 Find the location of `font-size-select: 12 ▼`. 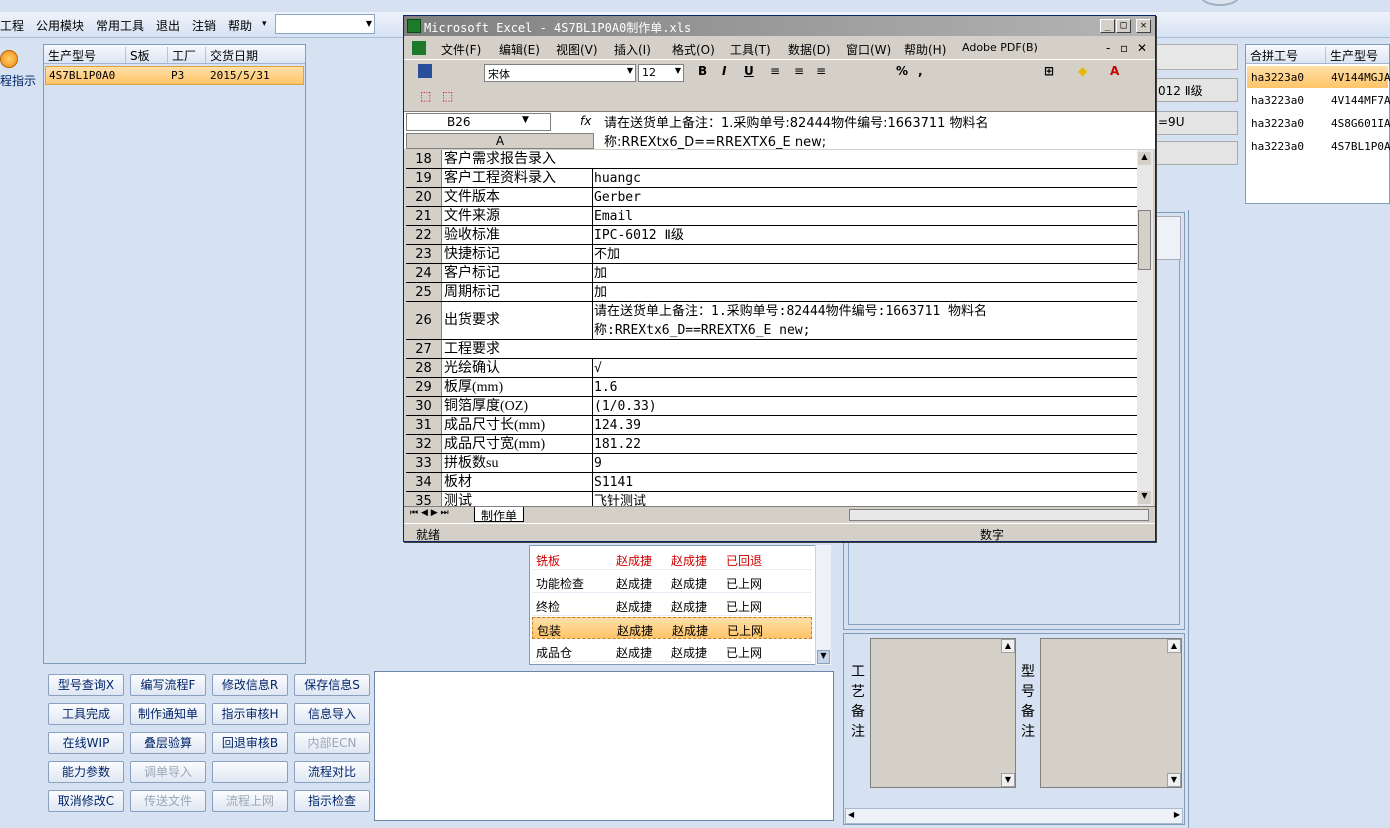

font-size-select: 12 ▼ is located at coordinates (661, 73).